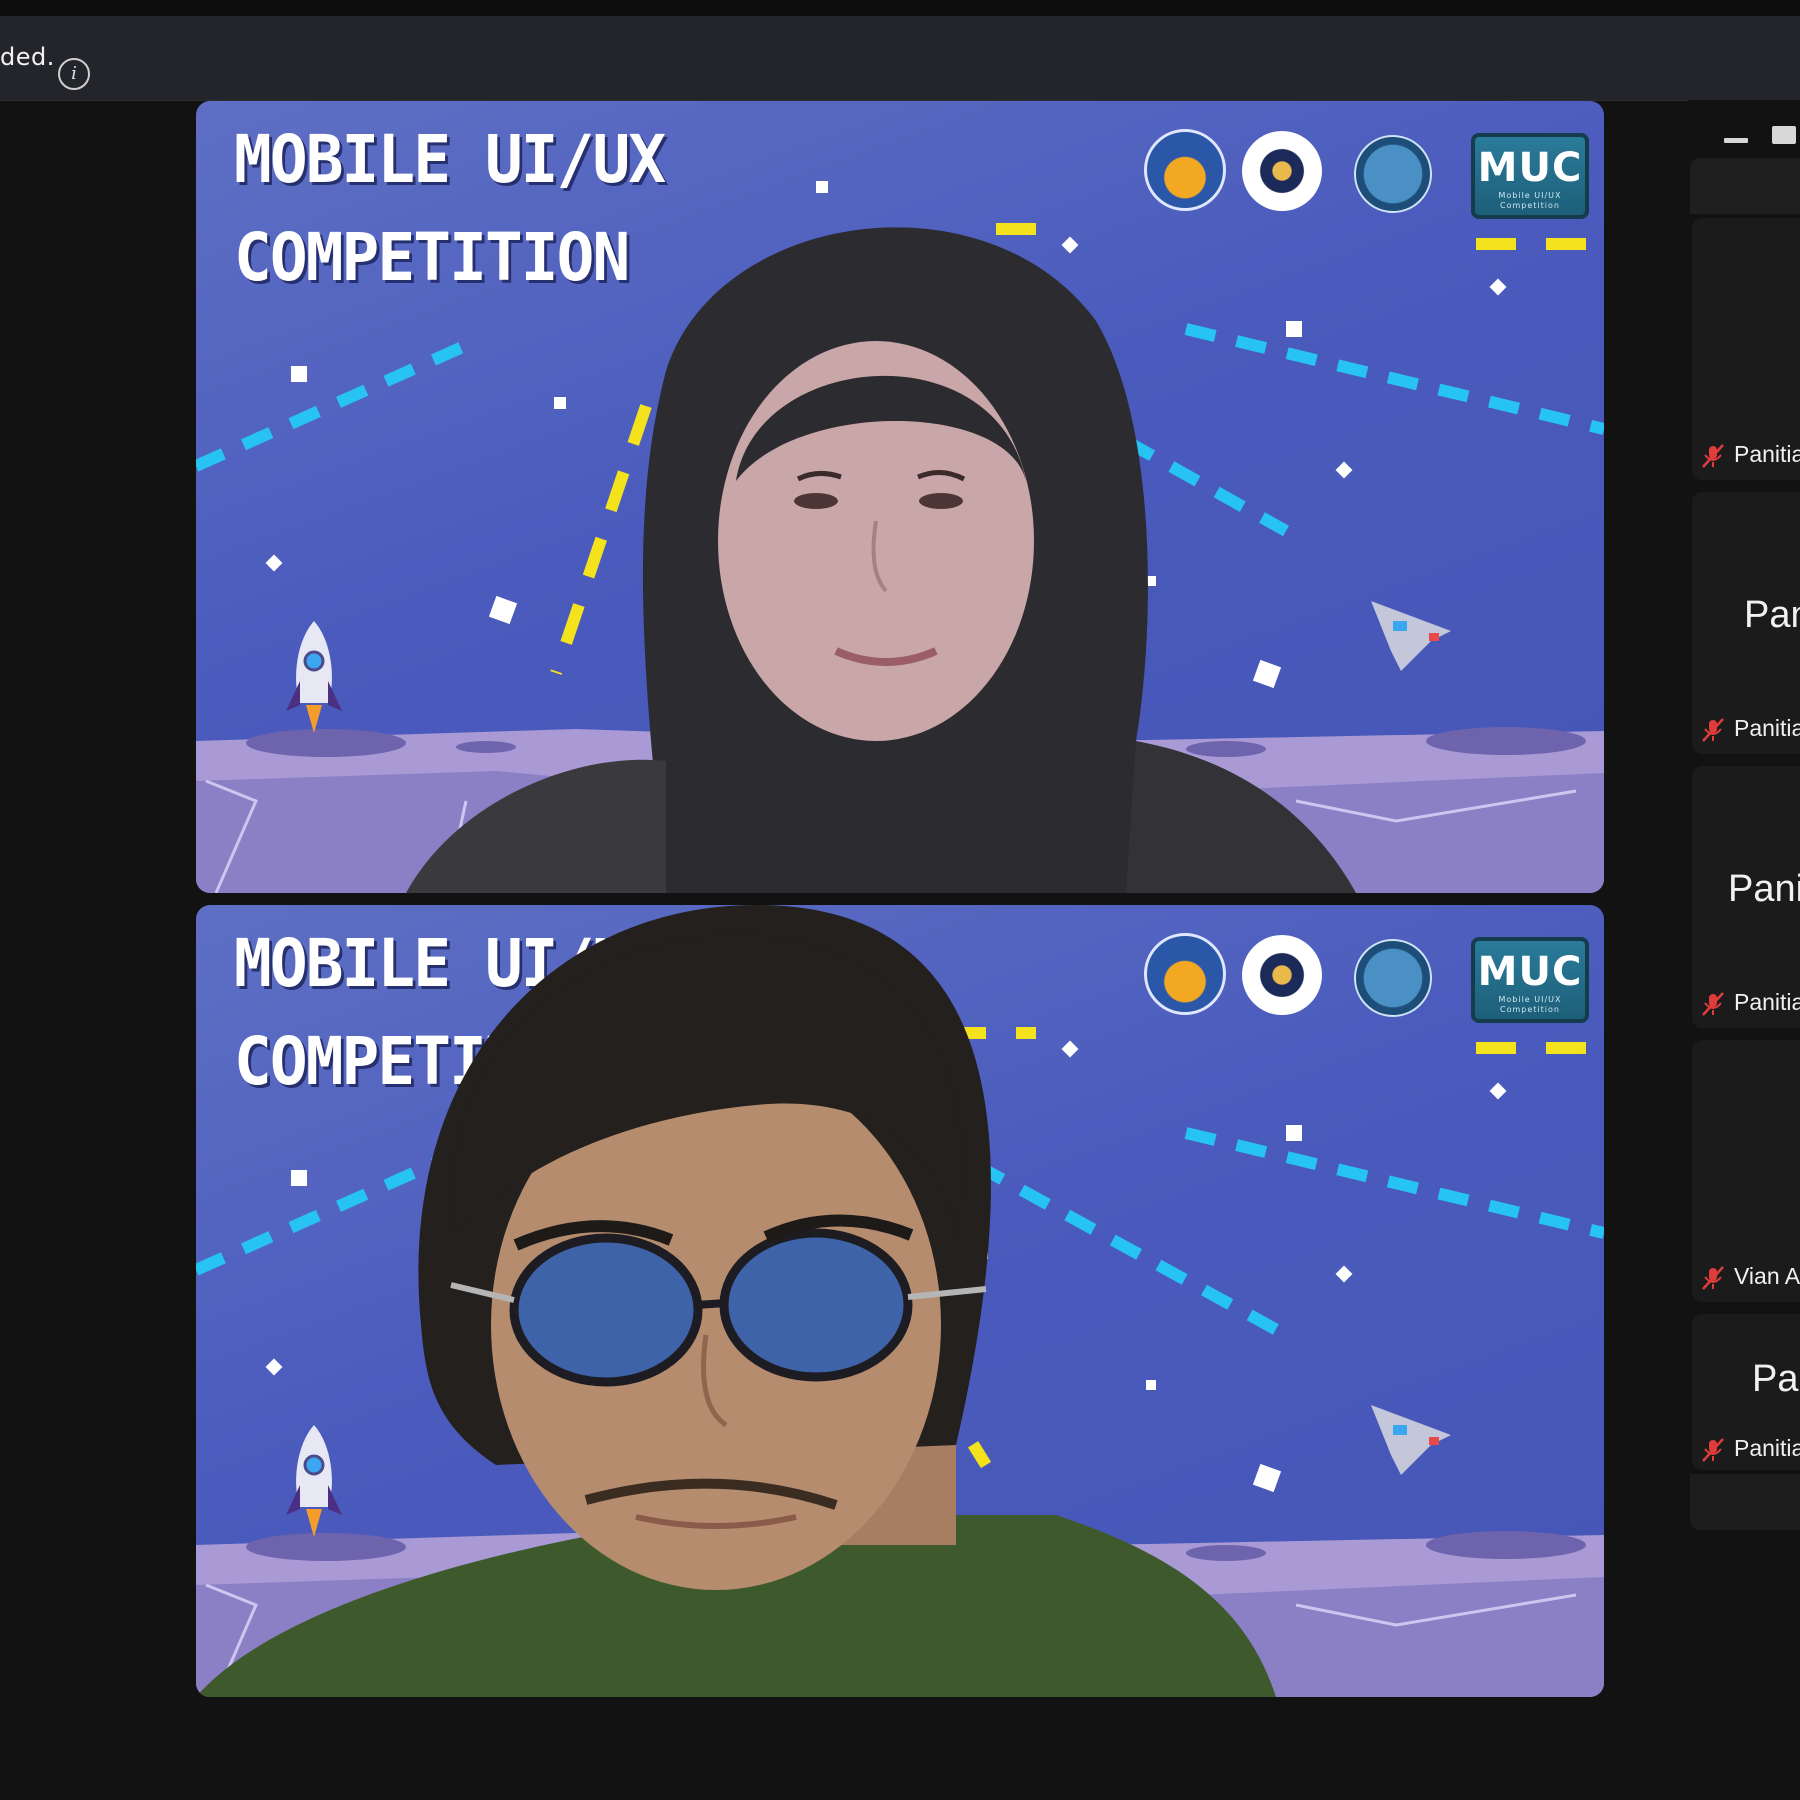  Describe the element at coordinates (1746, 1171) in the screenshot. I see `participant-tile-4: Vian A` at that location.